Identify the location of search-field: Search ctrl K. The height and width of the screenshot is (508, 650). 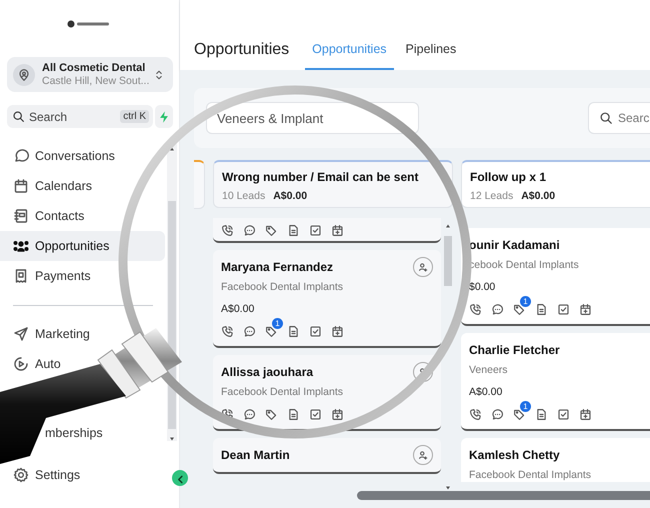
(80, 116).